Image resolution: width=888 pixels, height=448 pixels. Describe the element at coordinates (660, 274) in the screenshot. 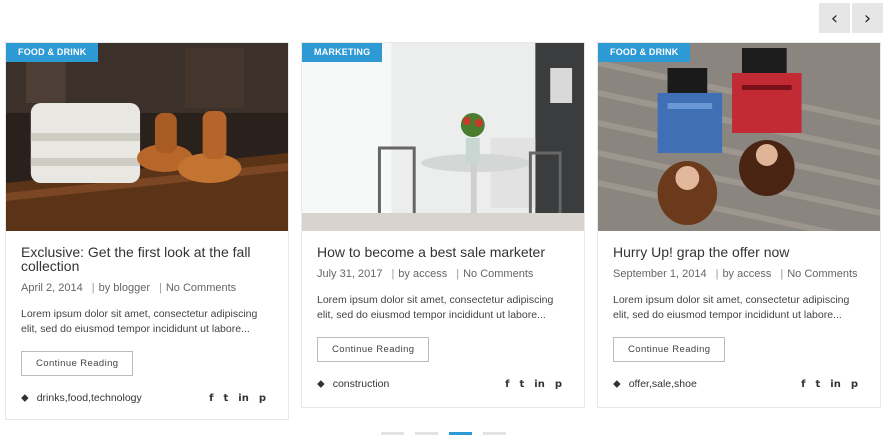

I see `post-date: September 1, 2014` at that location.